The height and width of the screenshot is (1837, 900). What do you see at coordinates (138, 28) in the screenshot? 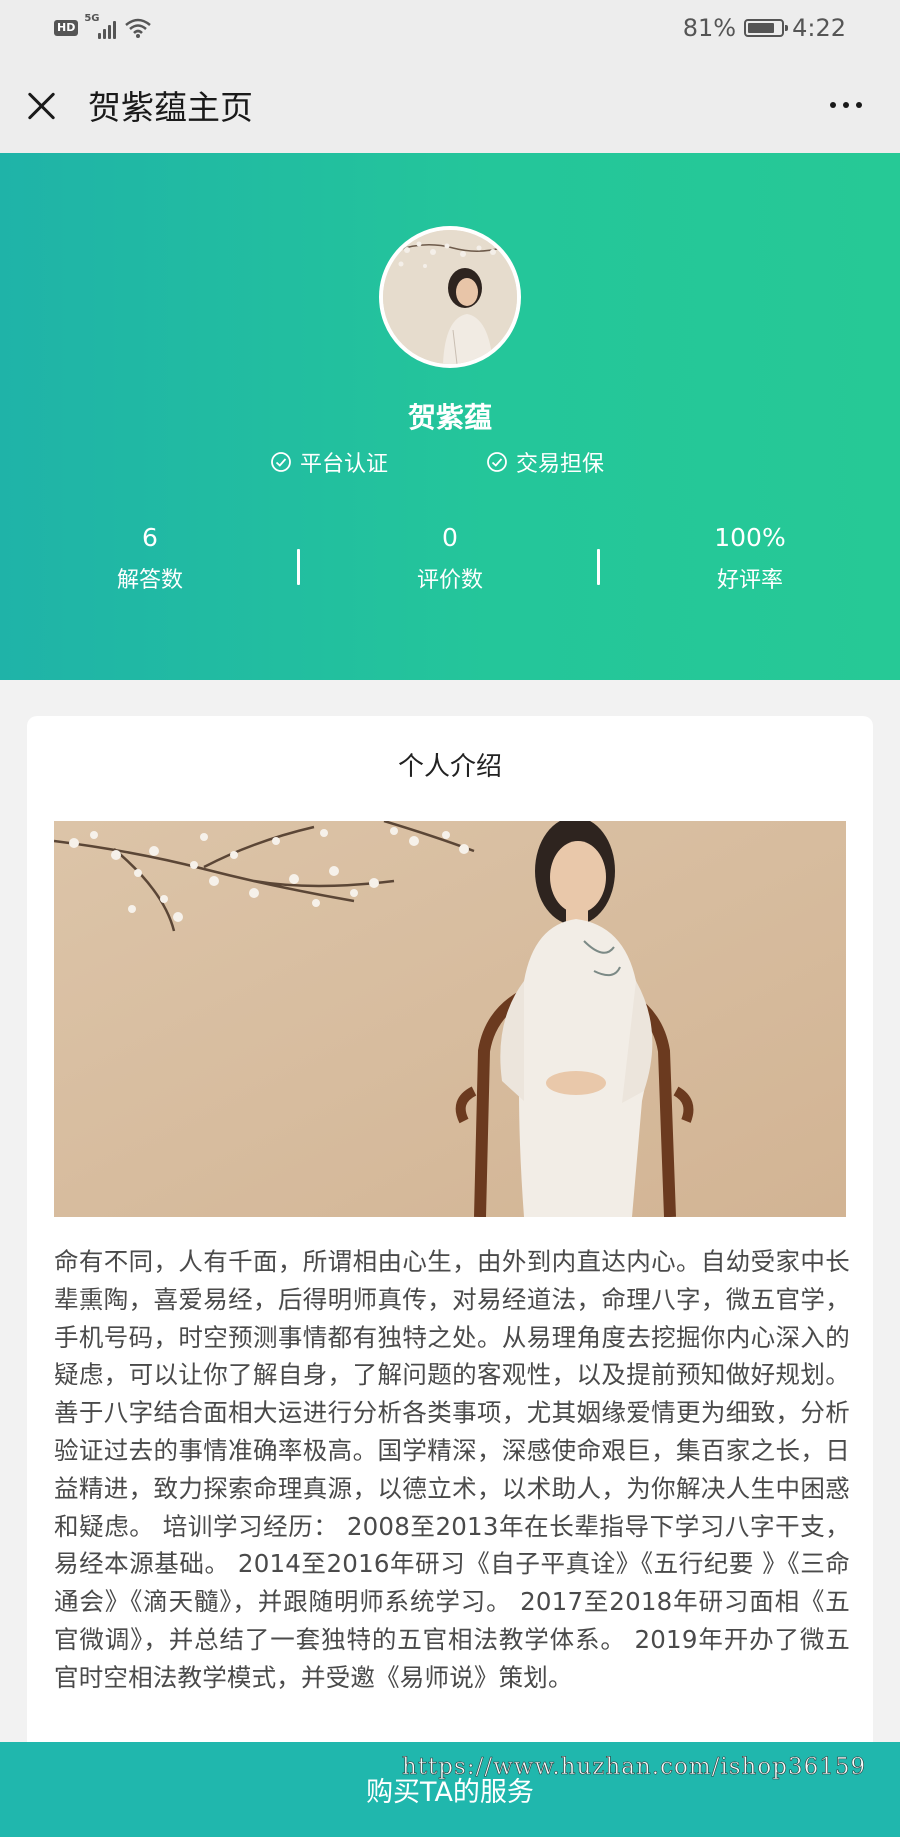
I see `wifi-icon` at bounding box center [138, 28].